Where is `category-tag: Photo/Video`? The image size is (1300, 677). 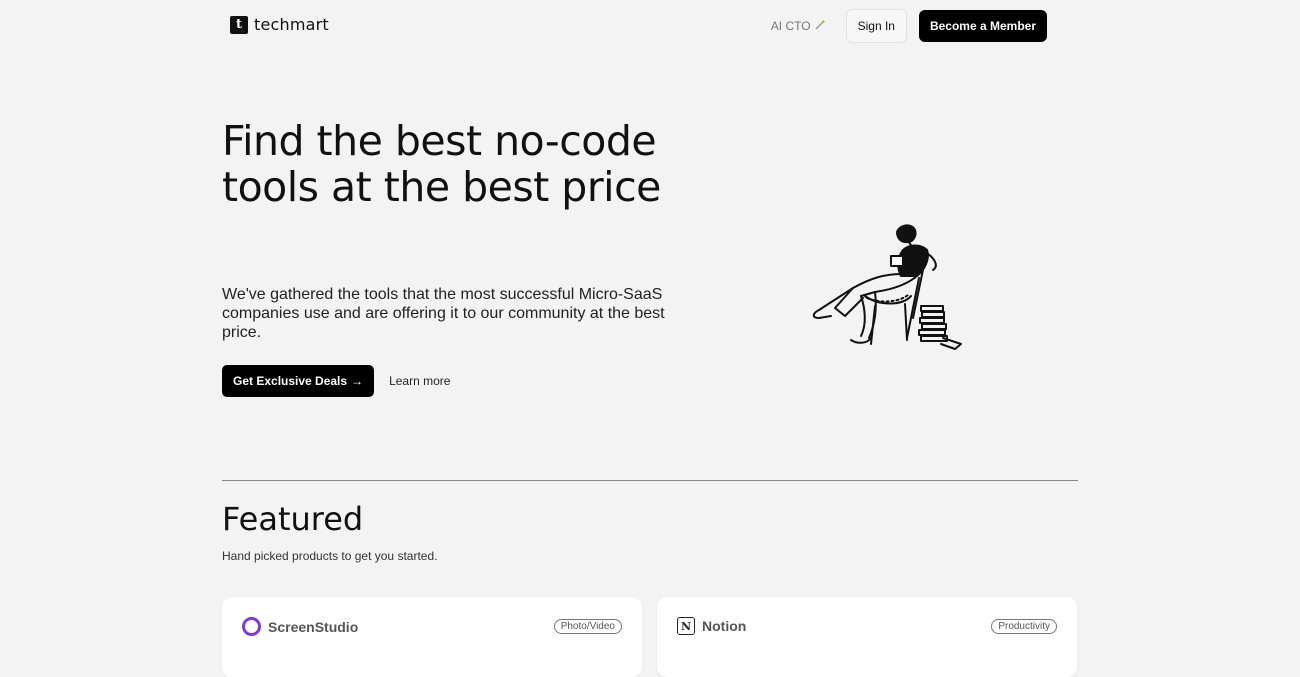
category-tag: Photo/Video is located at coordinates (587, 626).